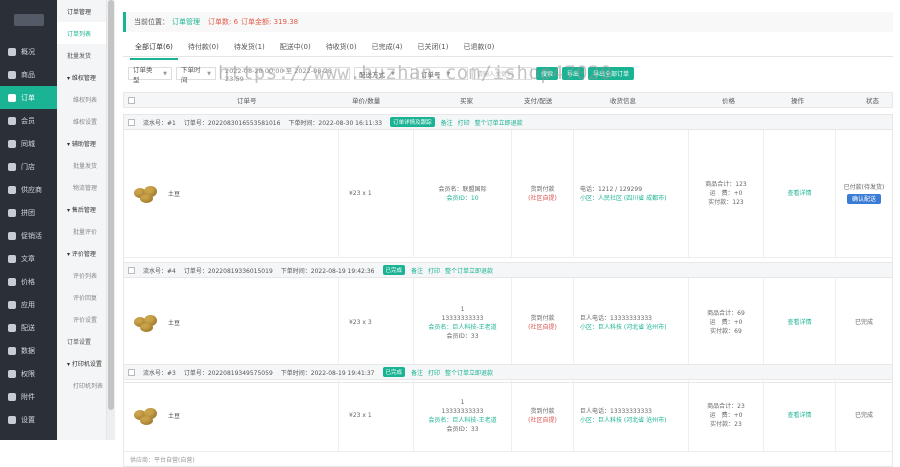 The height and width of the screenshot is (467, 900). What do you see at coordinates (81, 143) in the screenshot?
I see `subnav-item-6: ▾ 辅助管理` at bounding box center [81, 143].